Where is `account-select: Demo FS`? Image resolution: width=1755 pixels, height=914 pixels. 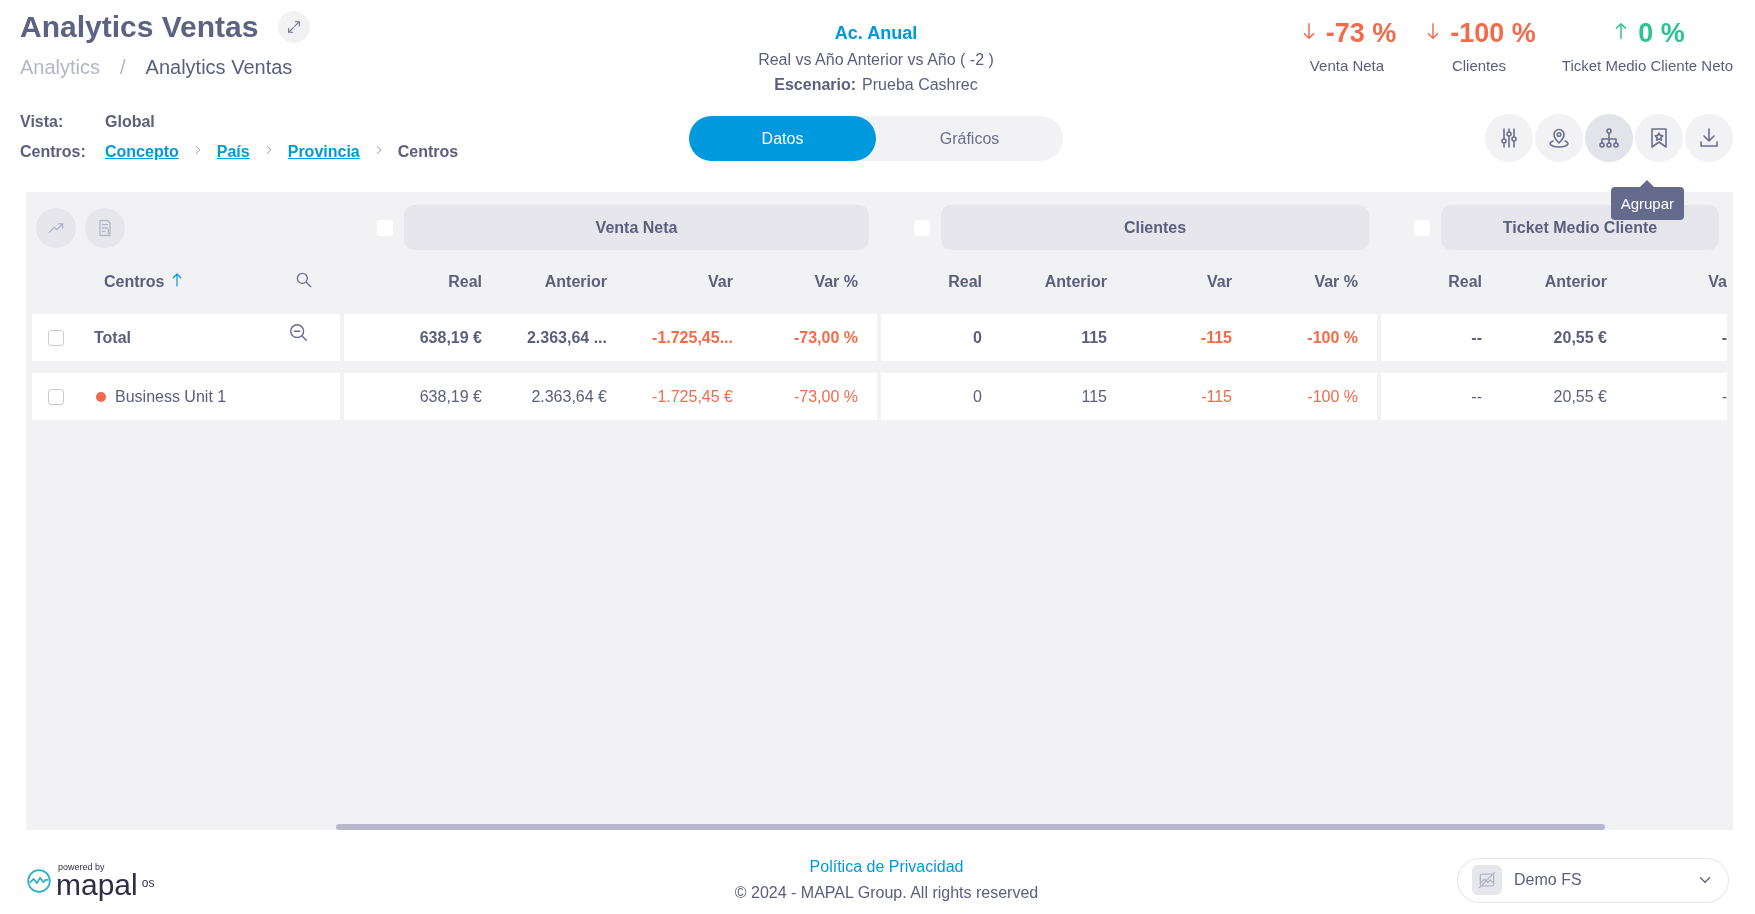 account-select: Demo FS is located at coordinates (1593, 880).